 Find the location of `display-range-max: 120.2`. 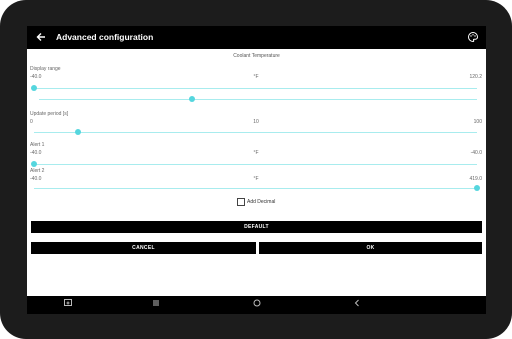

display-range-max: 120.2 is located at coordinates (475, 77).